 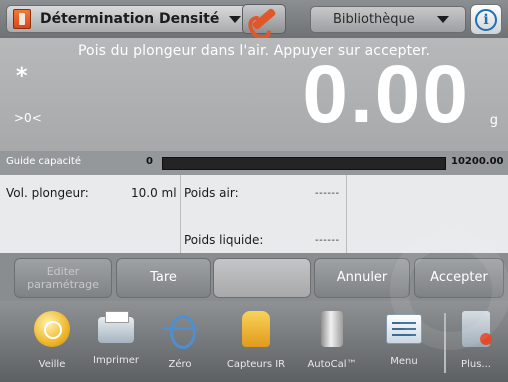 I want to click on toolbar-item-standby: Veille, so click(x=52, y=344).